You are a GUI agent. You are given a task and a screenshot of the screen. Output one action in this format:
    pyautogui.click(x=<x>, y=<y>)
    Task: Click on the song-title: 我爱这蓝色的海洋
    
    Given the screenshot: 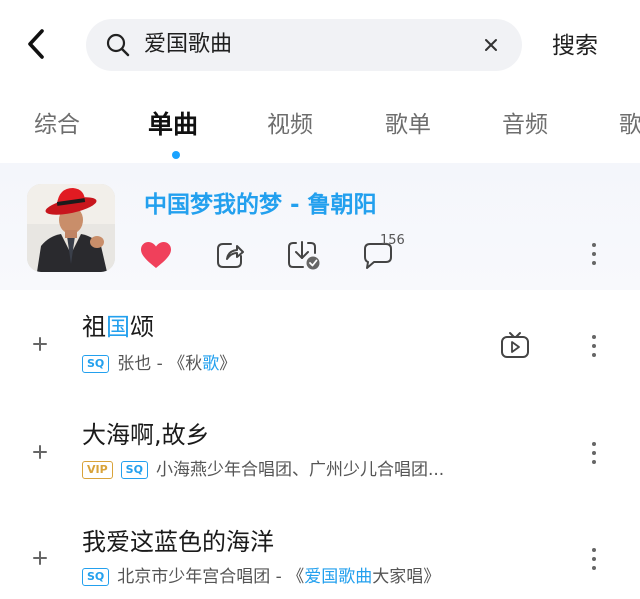 What is the action you would take?
    pyautogui.click(x=178, y=542)
    